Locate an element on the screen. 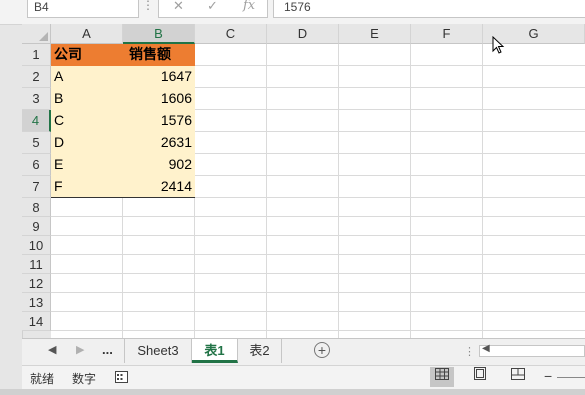 The height and width of the screenshot is (395, 585). cell-b4: 1576 is located at coordinates (159, 121).